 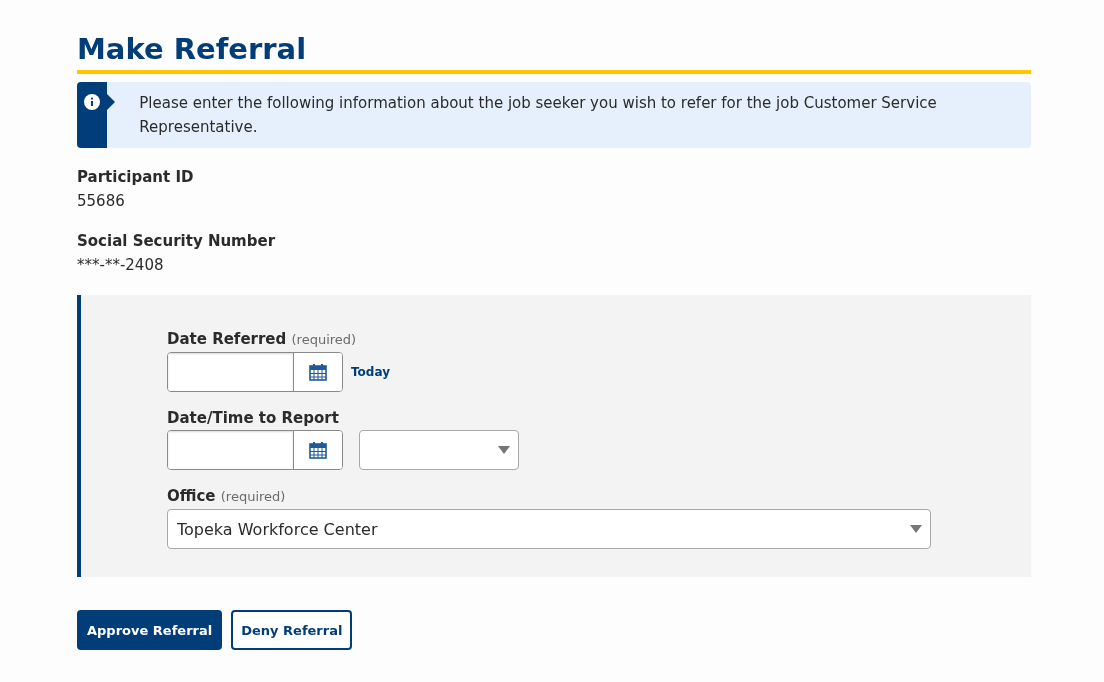 What do you see at coordinates (370, 372) in the screenshot?
I see `today-link: Today` at bounding box center [370, 372].